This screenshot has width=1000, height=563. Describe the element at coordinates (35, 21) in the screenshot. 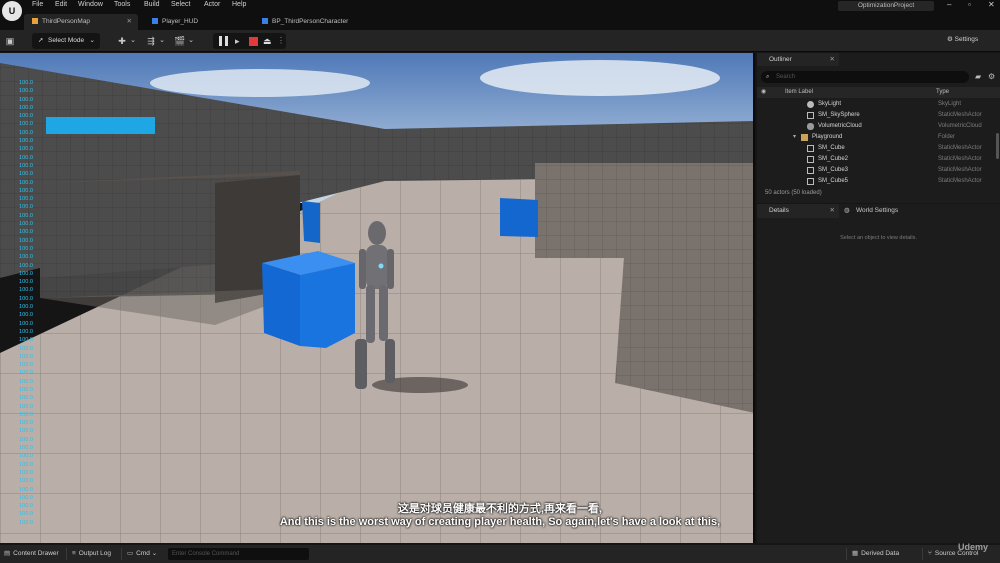

I see `level-icon` at that location.